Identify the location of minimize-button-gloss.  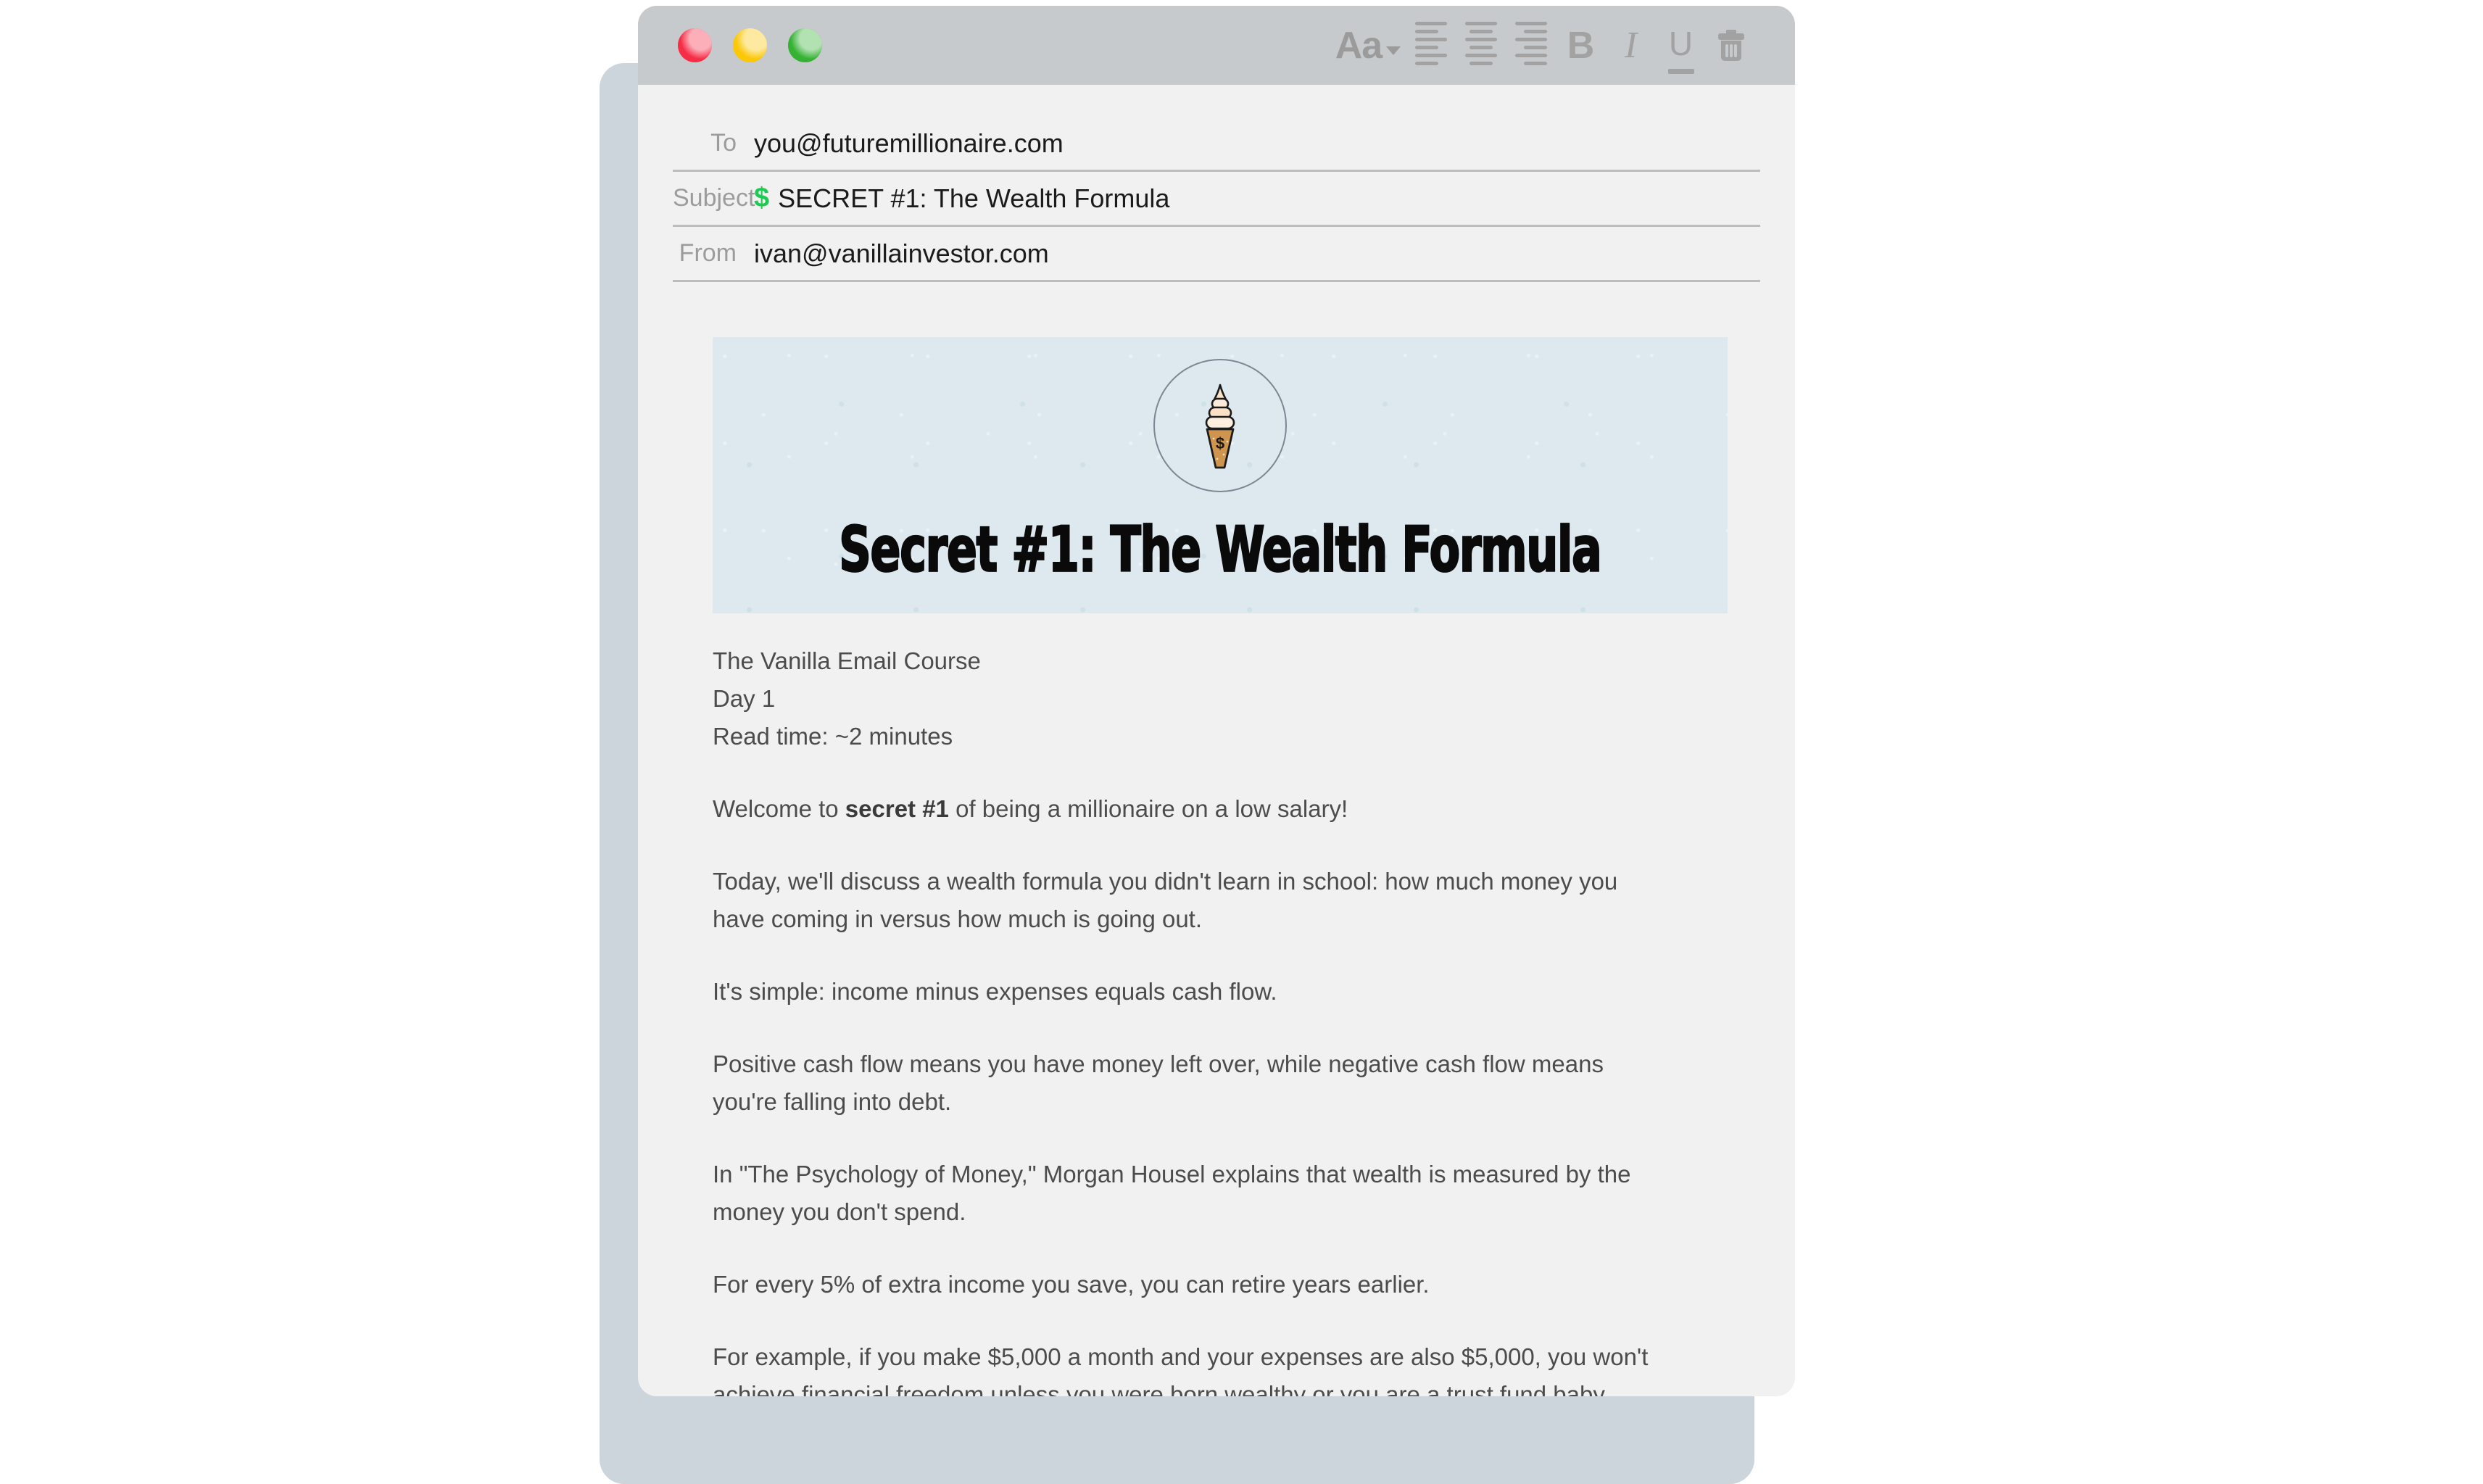
(750, 45).